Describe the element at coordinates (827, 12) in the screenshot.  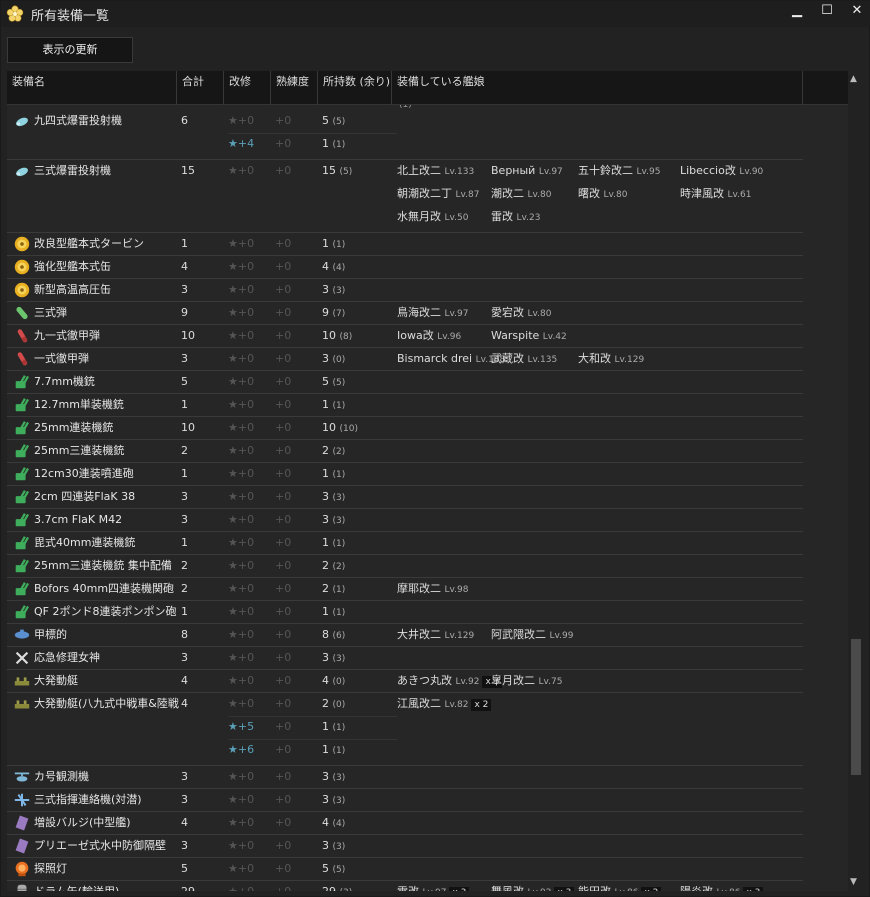
I see `maximize-button: ☐` at that location.